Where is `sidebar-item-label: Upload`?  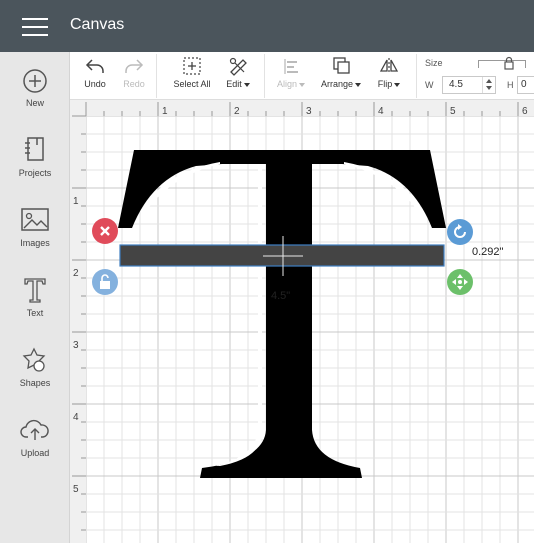 sidebar-item-label: Upload is located at coordinates (35, 453).